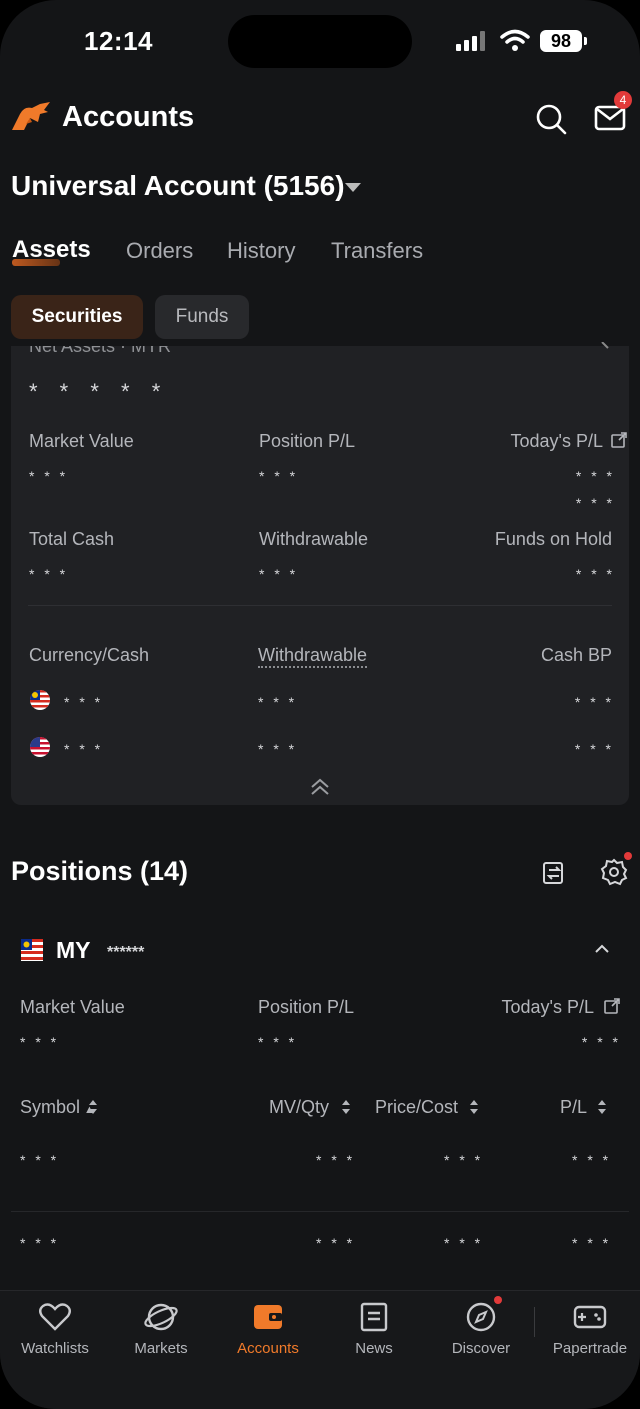 The image size is (640, 1409). I want to click on search-icon, so click(551, 119).